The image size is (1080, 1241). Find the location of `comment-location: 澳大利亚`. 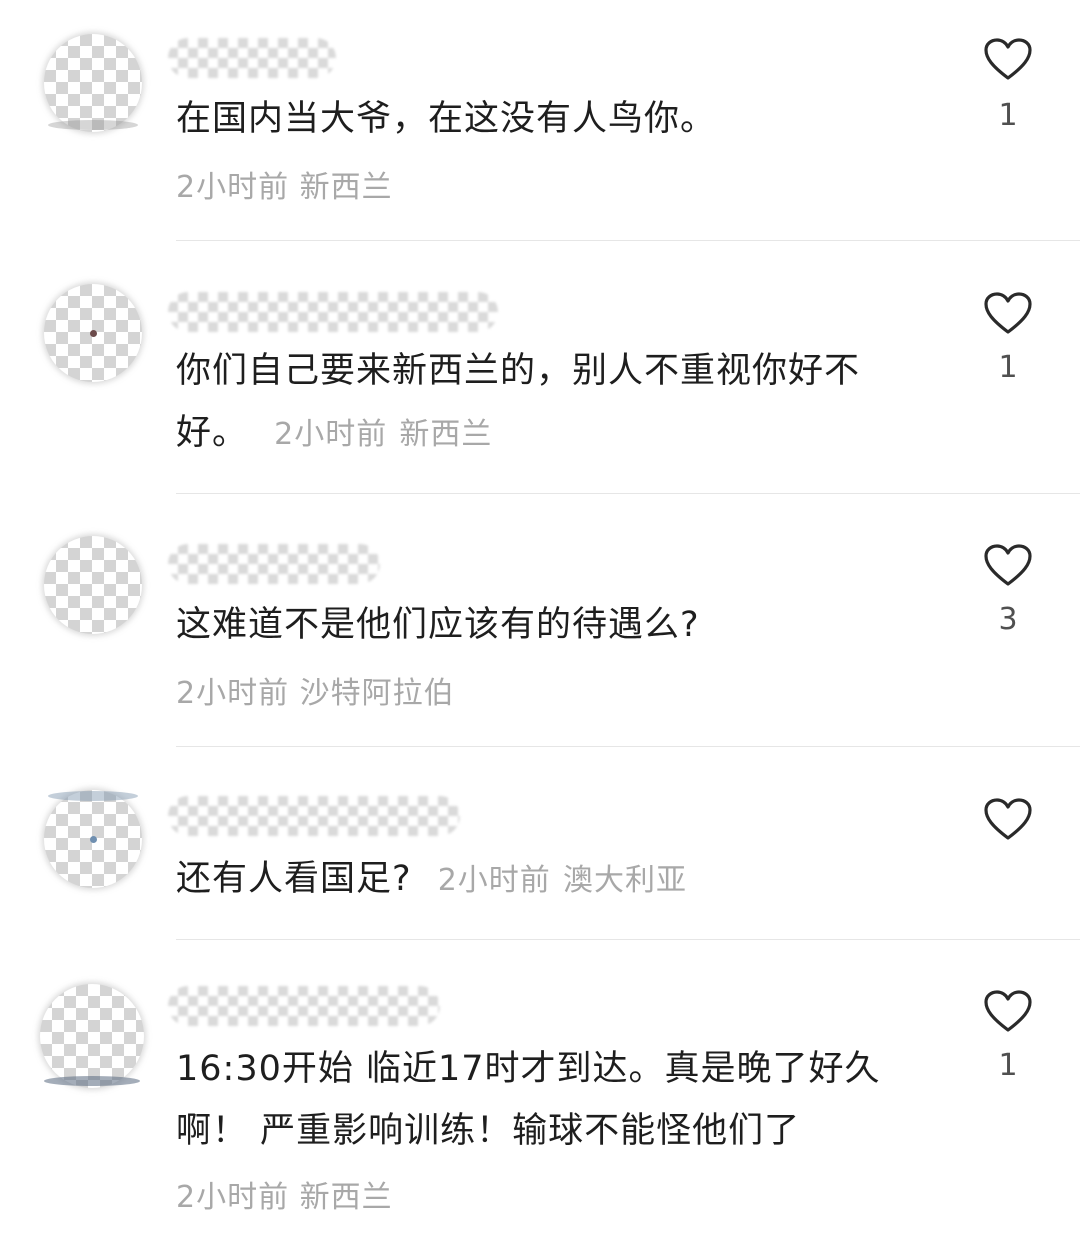

comment-location: 澳大利亚 is located at coordinates (624, 880).